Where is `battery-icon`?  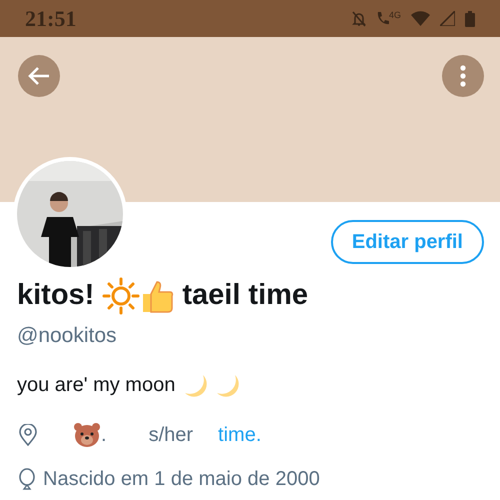 battery-icon is located at coordinates (470, 18).